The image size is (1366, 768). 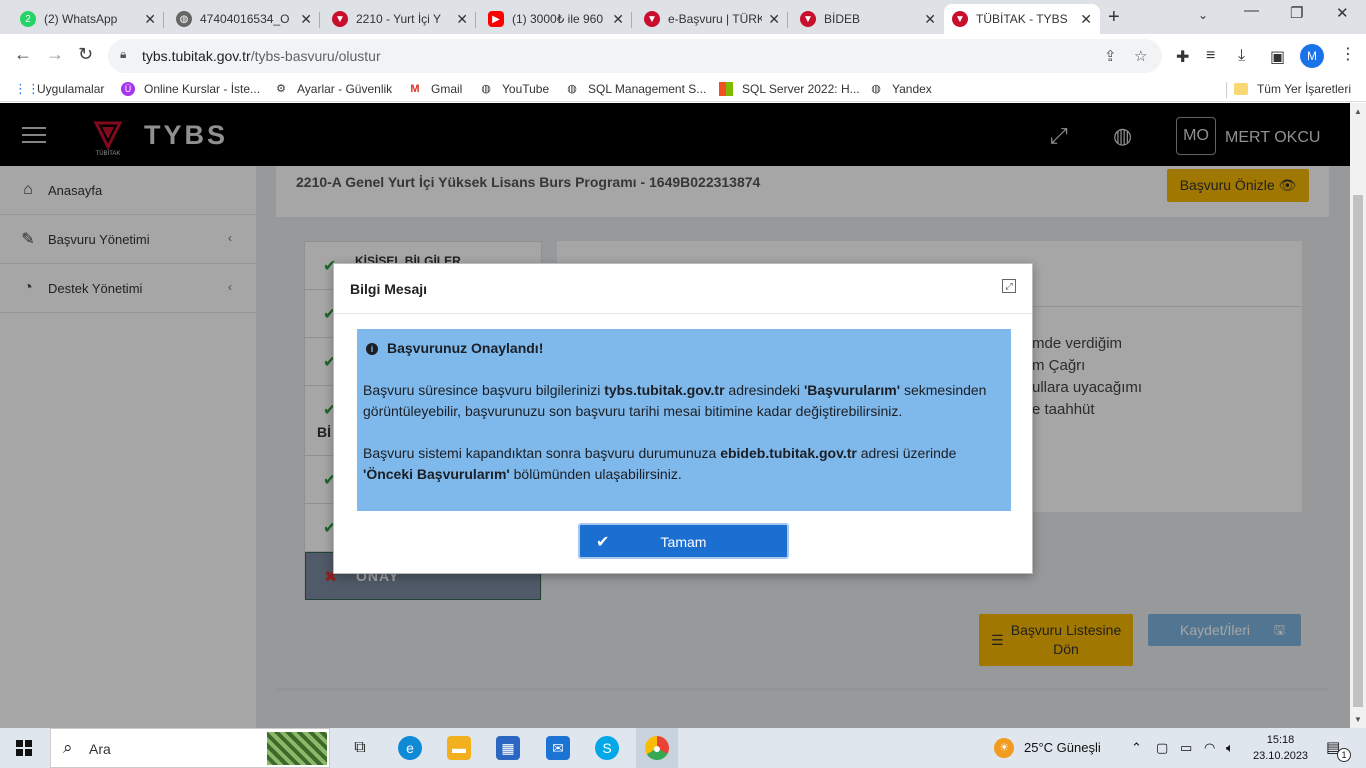 I want to click on bookmark-apps: ⋮⋮ Uygulamalar, so click(x=59, y=89).